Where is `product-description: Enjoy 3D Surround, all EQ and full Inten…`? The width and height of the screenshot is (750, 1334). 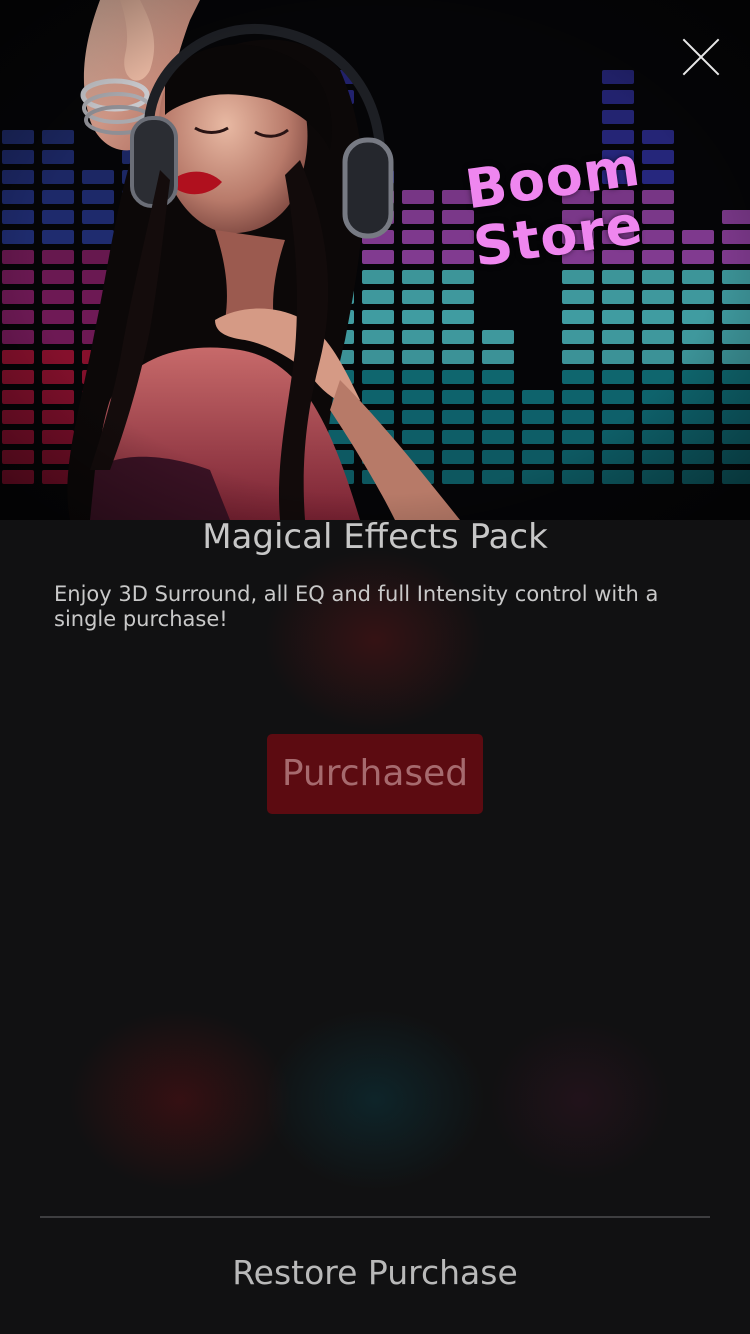
product-description: Enjoy 3D Surround, all EQ and full Inten… is located at coordinates (356, 606).